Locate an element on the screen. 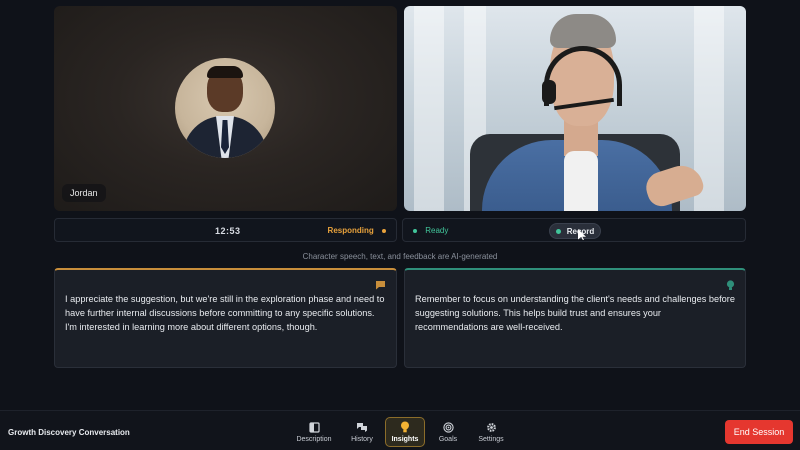 The width and height of the screenshot is (800, 450). nav-description: Description is located at coordinates (314, 432).